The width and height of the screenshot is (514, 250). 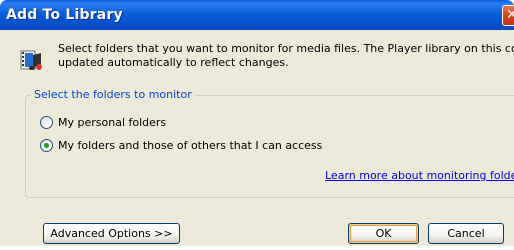 I want to click on close-button: ✕, so click(x=508, y=15).